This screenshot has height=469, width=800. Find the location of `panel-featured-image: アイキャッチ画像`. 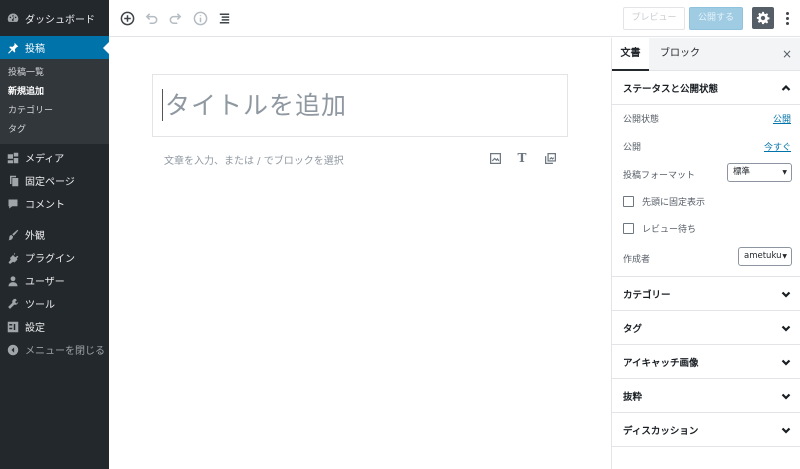

panel-featured-image: アイキャッチ画像 is located at coordinates (706, 362).